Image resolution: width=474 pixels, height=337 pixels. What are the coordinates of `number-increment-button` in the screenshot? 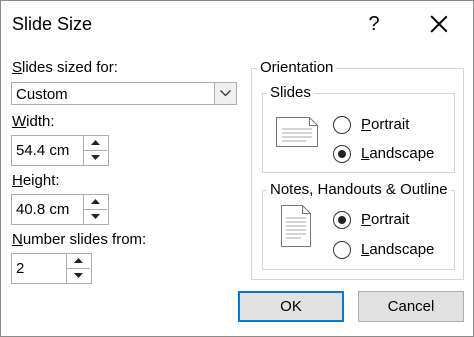 It's located at (78, 261).